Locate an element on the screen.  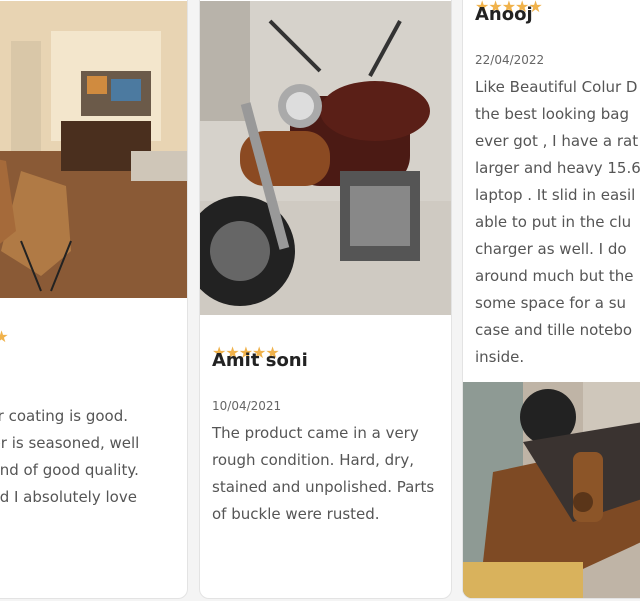
reviewer-name: Anooj is located at coordinates (504, 14).